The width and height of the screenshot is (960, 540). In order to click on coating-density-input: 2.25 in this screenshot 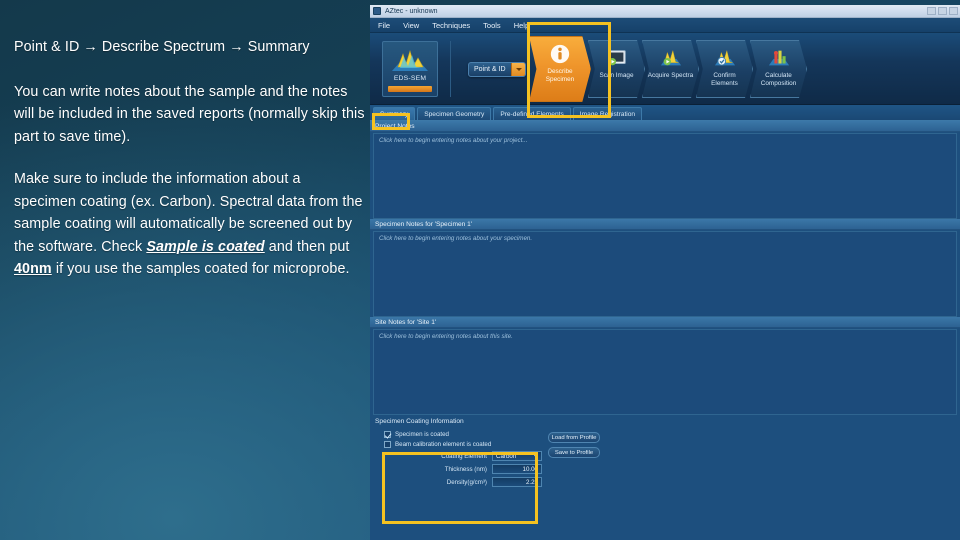, I will do `click(517, 482)`.